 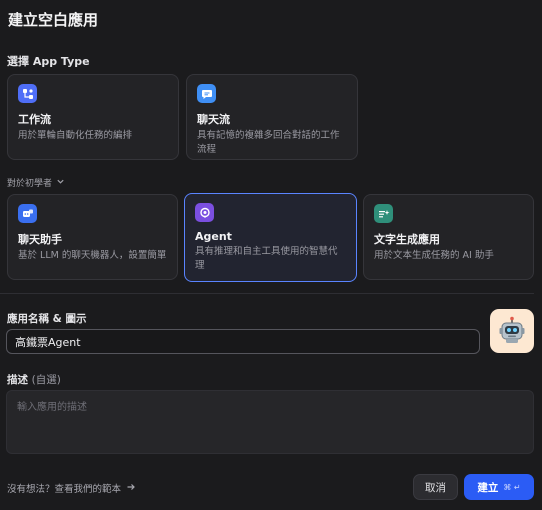 What do you see at coordinates (512, 487) in the screenshot?
I see `create-shortcut: ⌘ ↵` at bounding box center [512, 487].